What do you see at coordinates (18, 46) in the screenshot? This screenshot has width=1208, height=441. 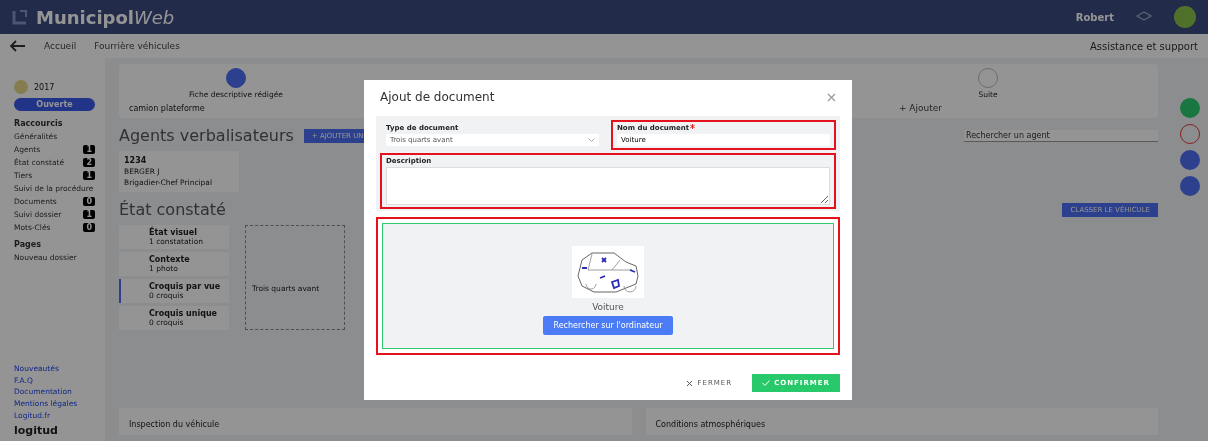 I see `back-arrow-icon` at bounding box center [18, 46].